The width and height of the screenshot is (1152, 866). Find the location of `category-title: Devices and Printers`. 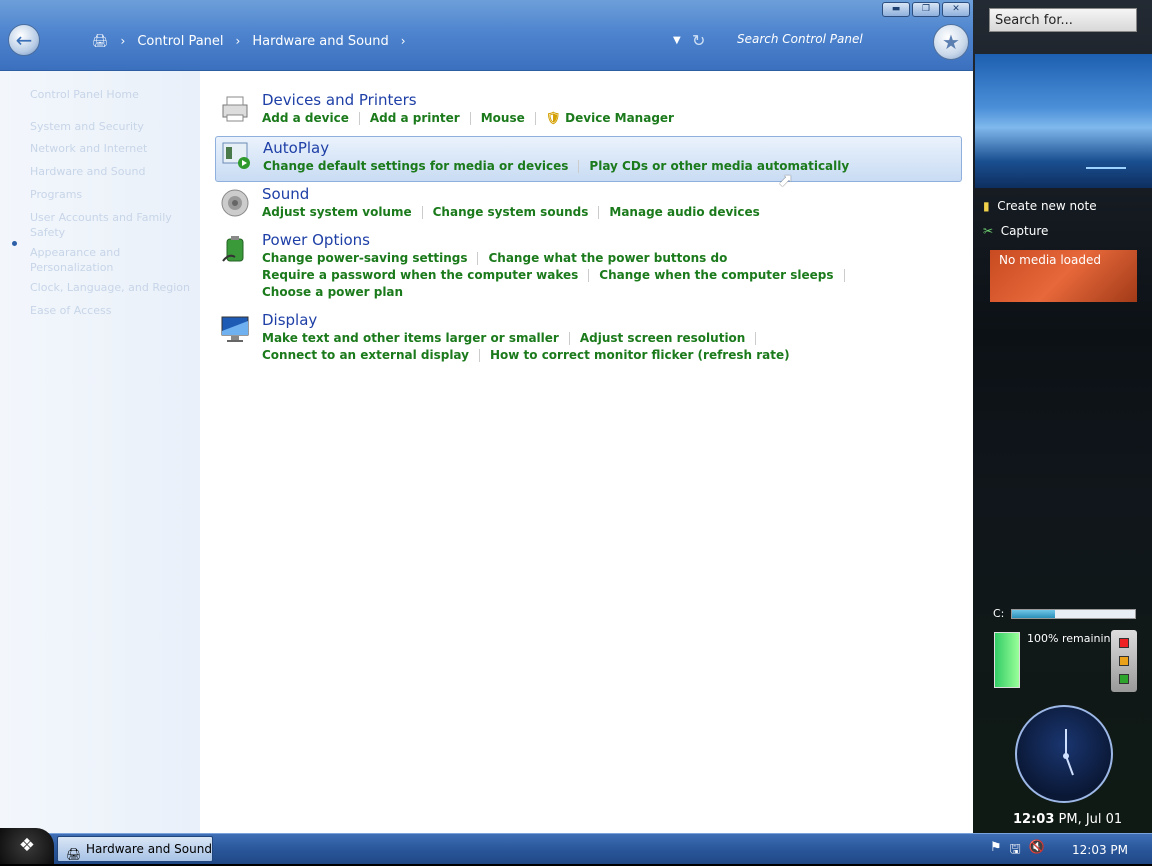

category-title: Devices and Printers is located at coordinates (339, 100).